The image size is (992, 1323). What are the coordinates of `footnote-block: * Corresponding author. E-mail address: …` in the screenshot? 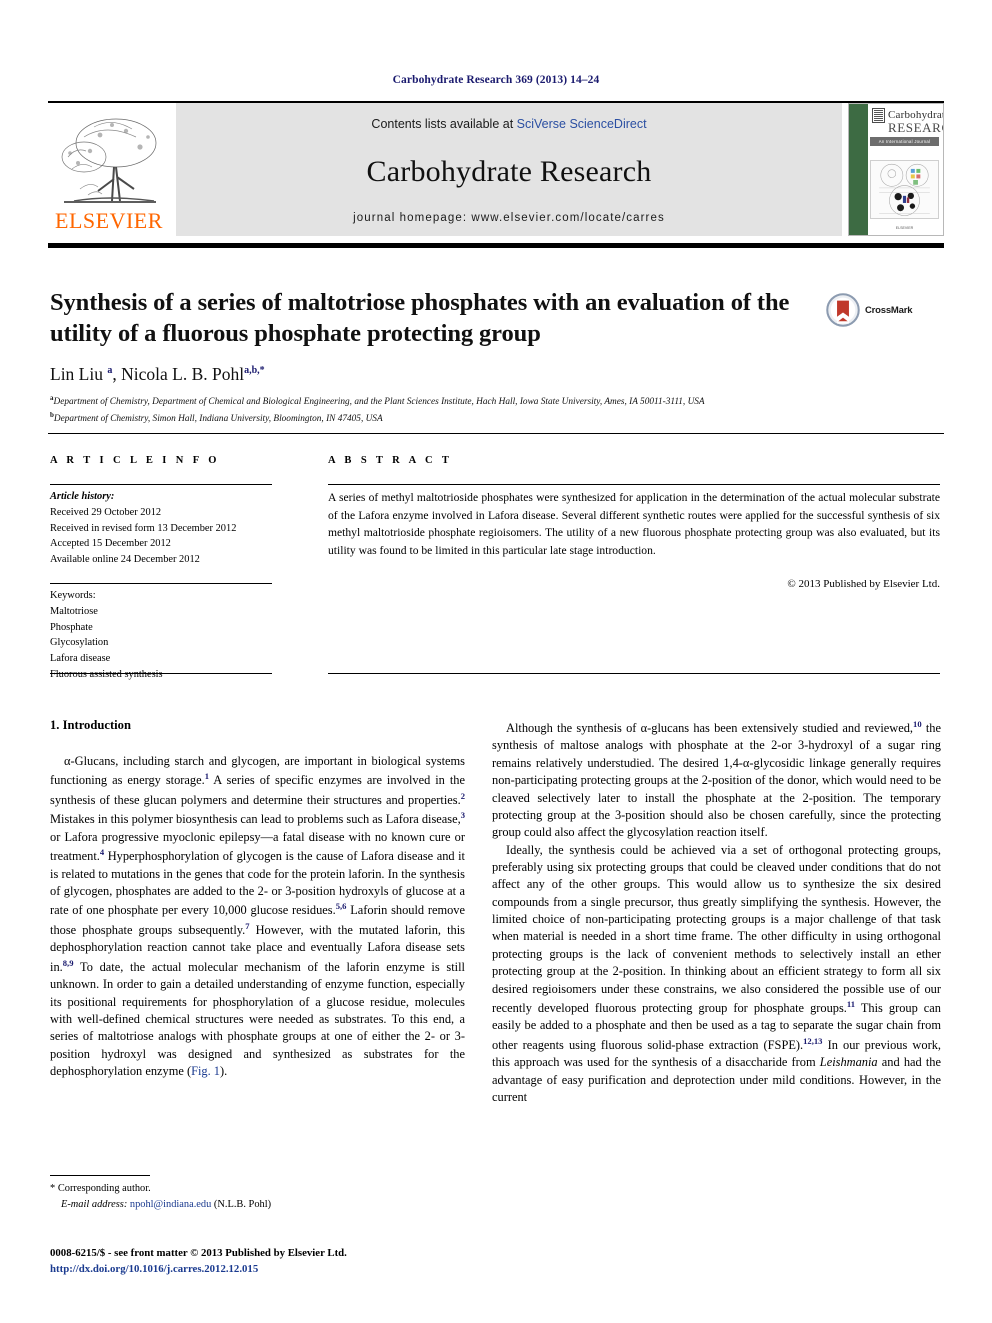 It's located at (260, 1197).